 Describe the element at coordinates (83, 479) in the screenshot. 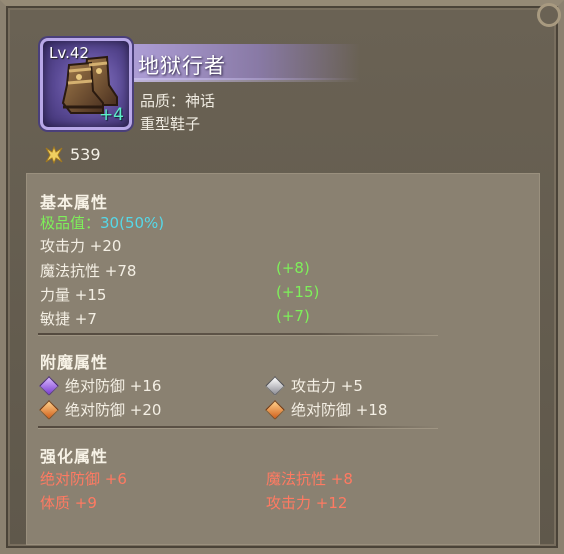

I see `enhance-item: 绝对防御 +6` at that location.